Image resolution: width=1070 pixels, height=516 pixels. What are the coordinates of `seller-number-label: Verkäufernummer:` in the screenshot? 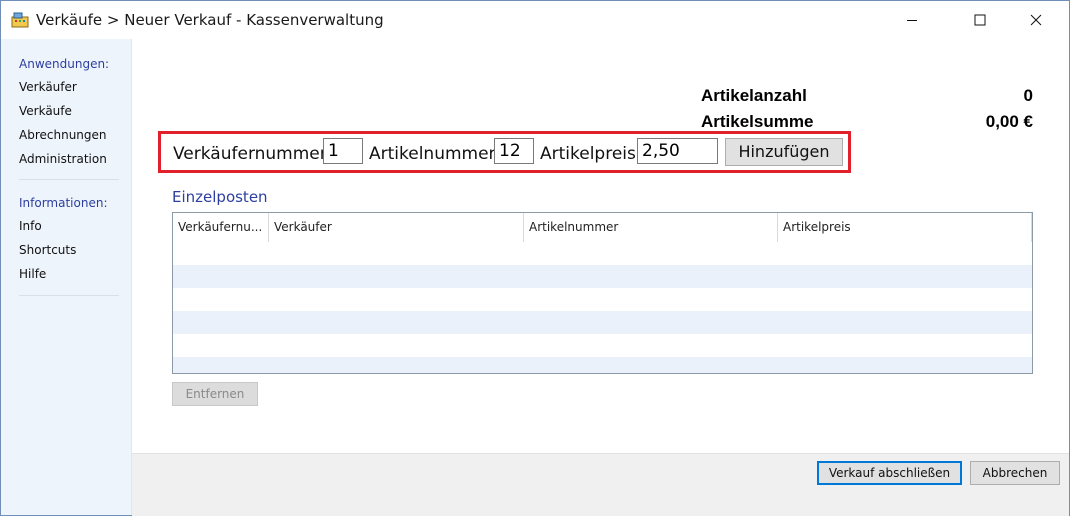 It's located at (253, 154).